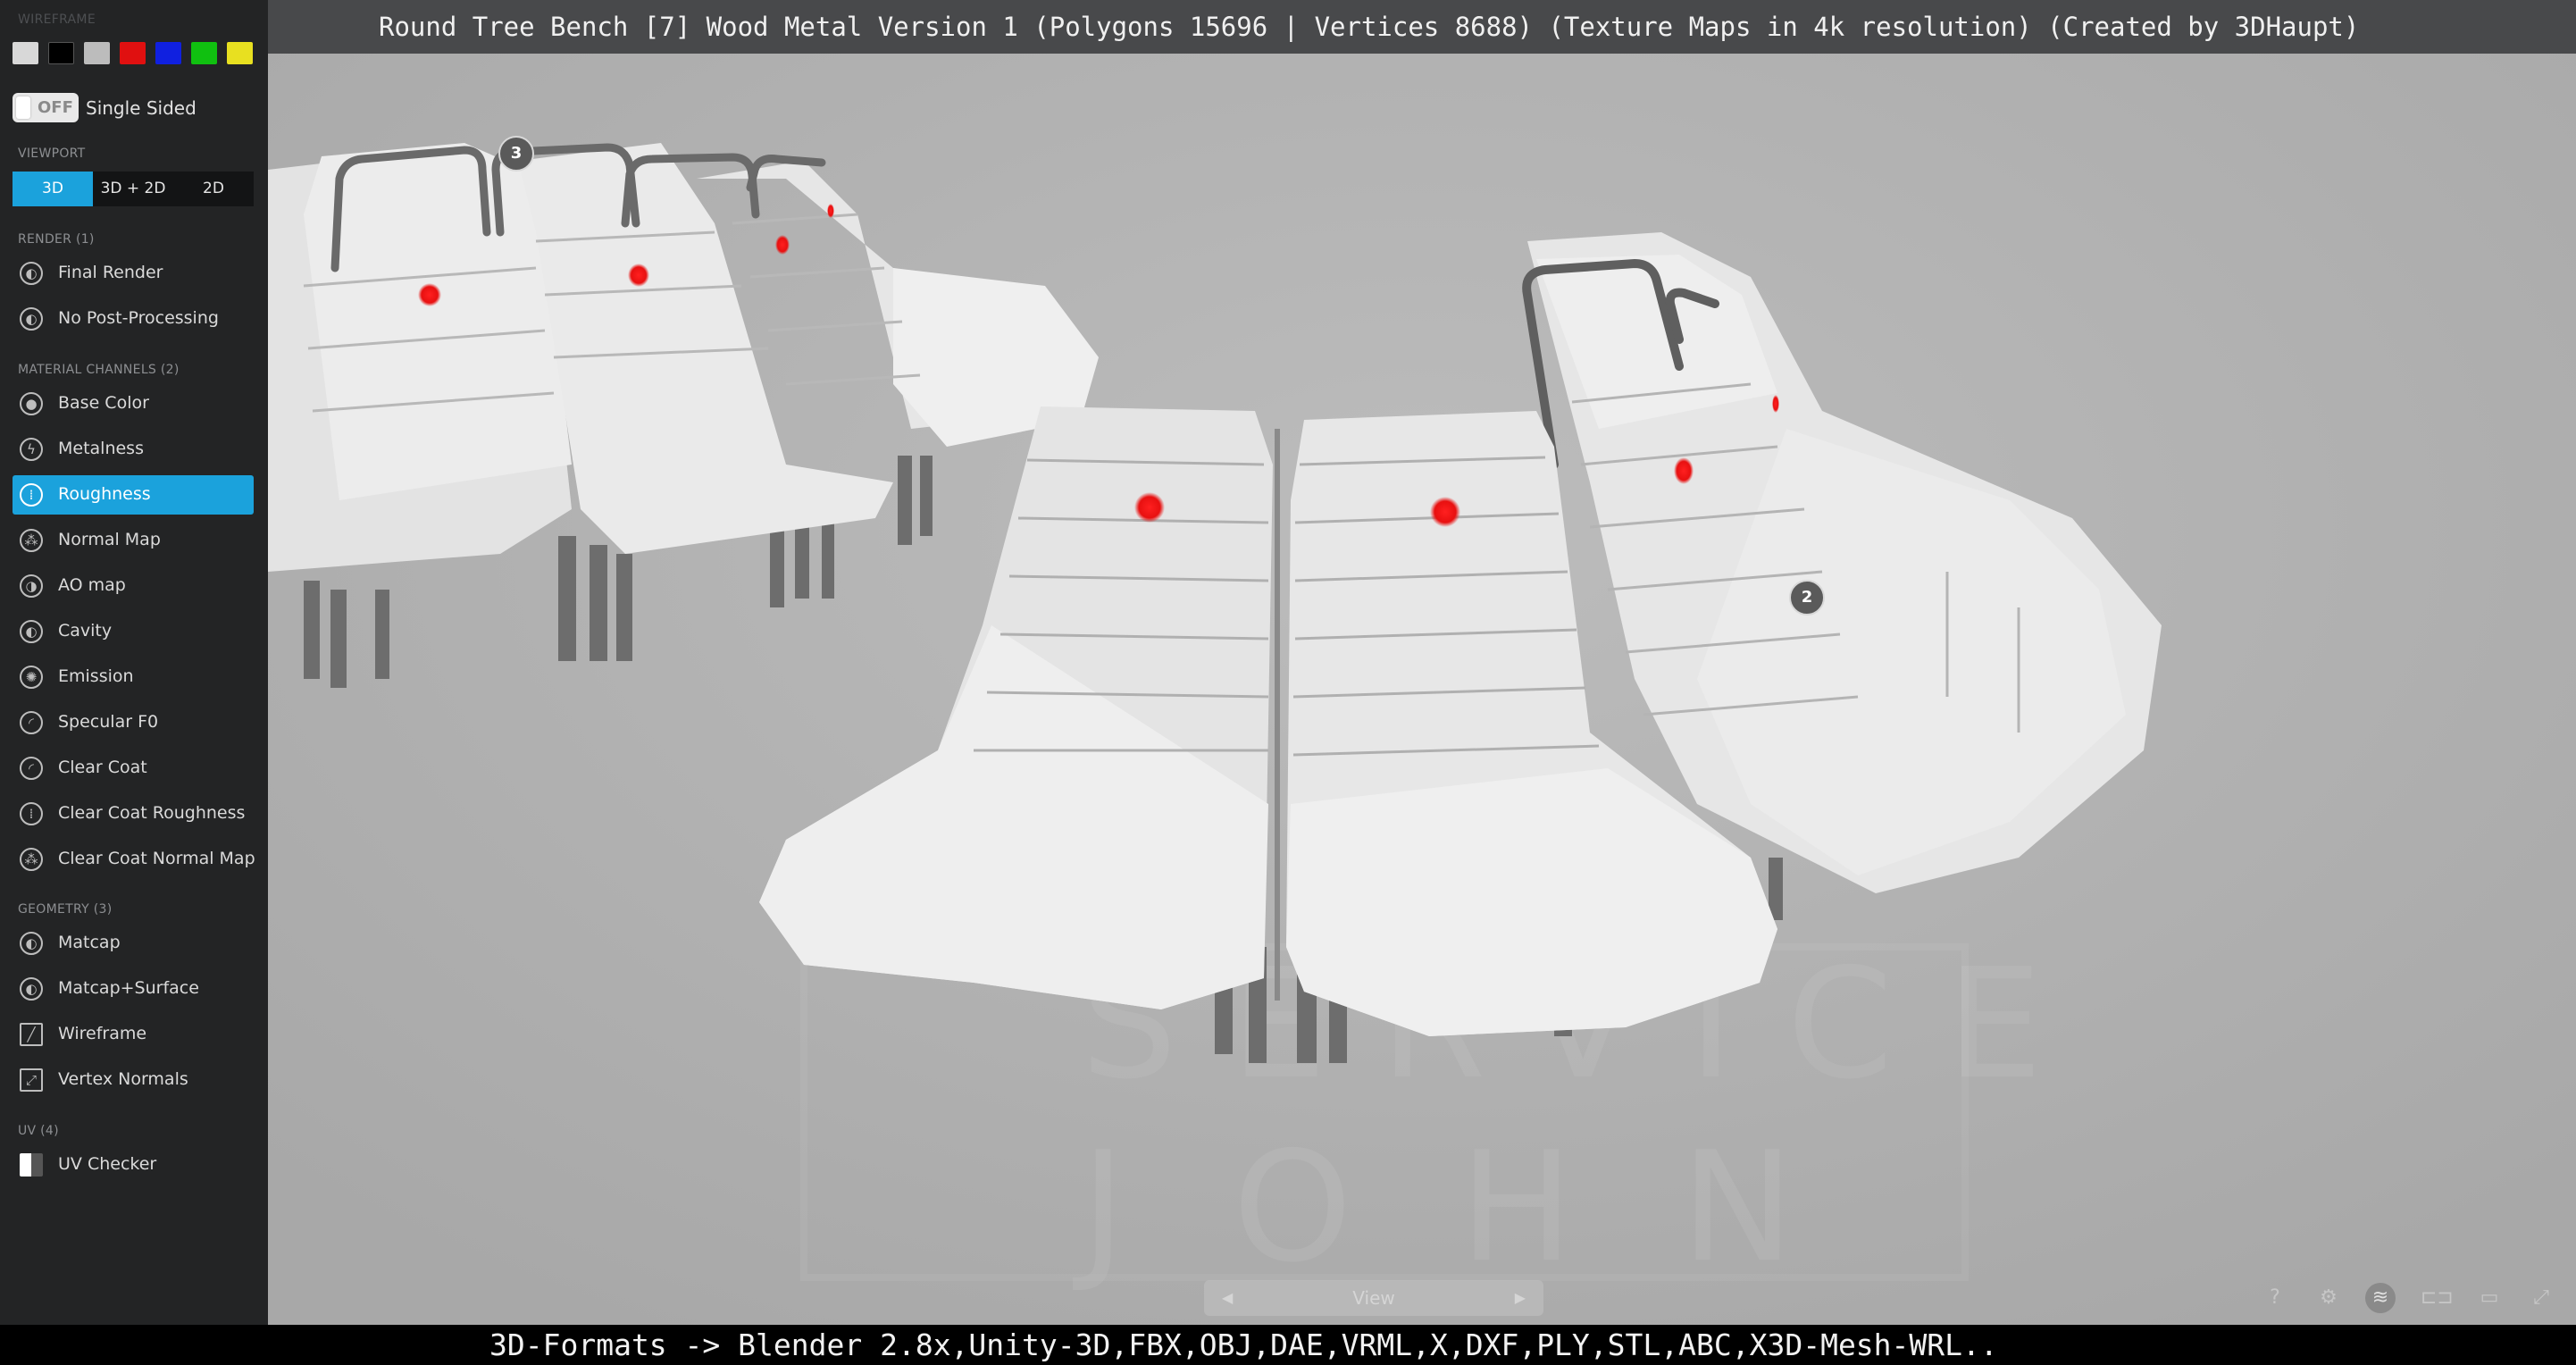 The image size is (2576, 1365). Describe the element at coordinates (168, 53) in the screenshot. I see `swatch-blue` at that location.